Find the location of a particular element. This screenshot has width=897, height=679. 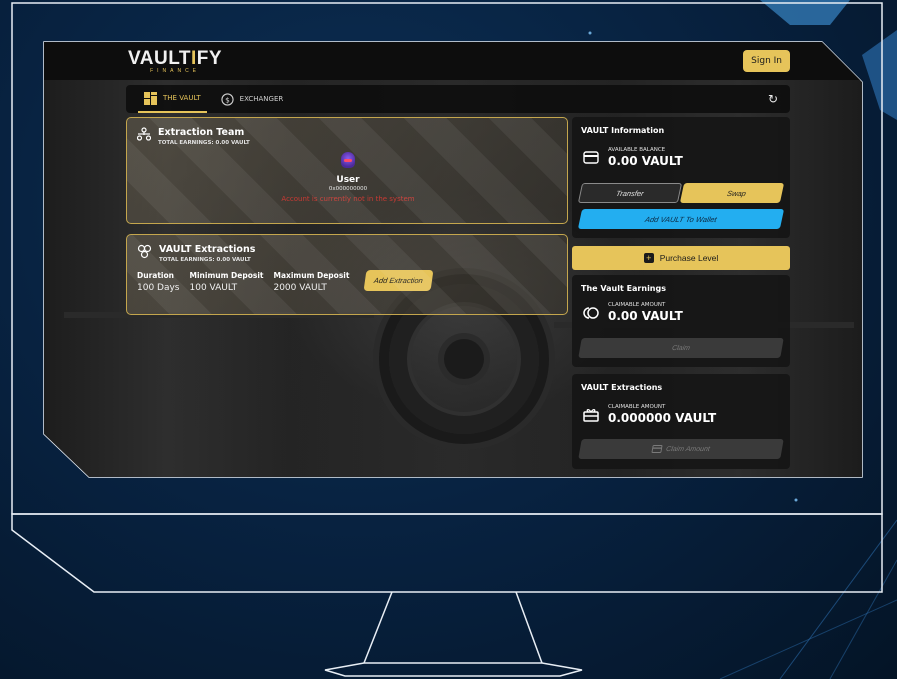

team-title: Extraction Team is located at coordinates (201, 132).